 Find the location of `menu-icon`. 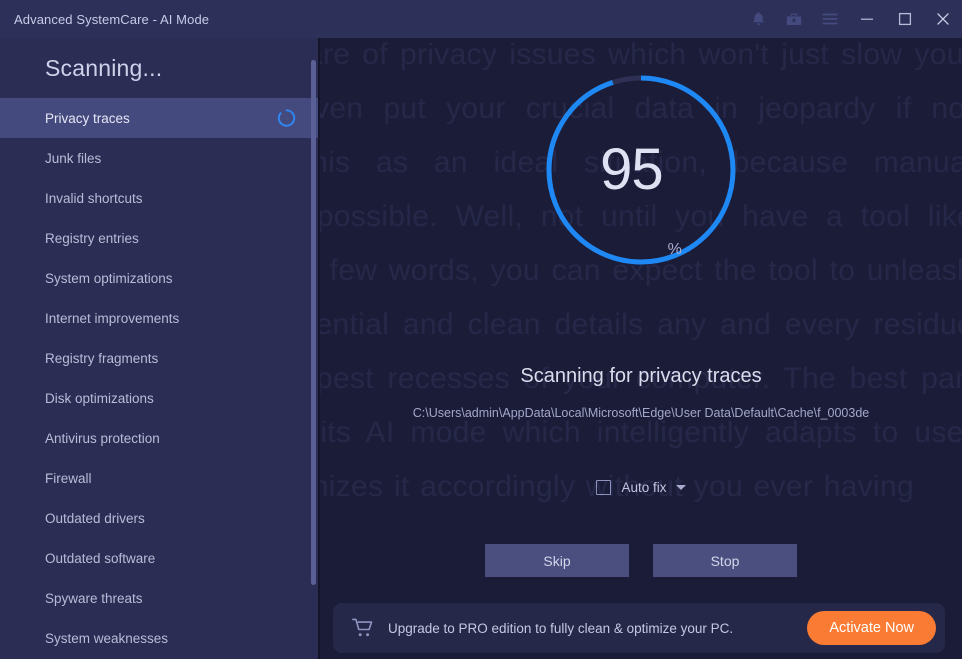

menu-icon is located at coordinates (830, 19).